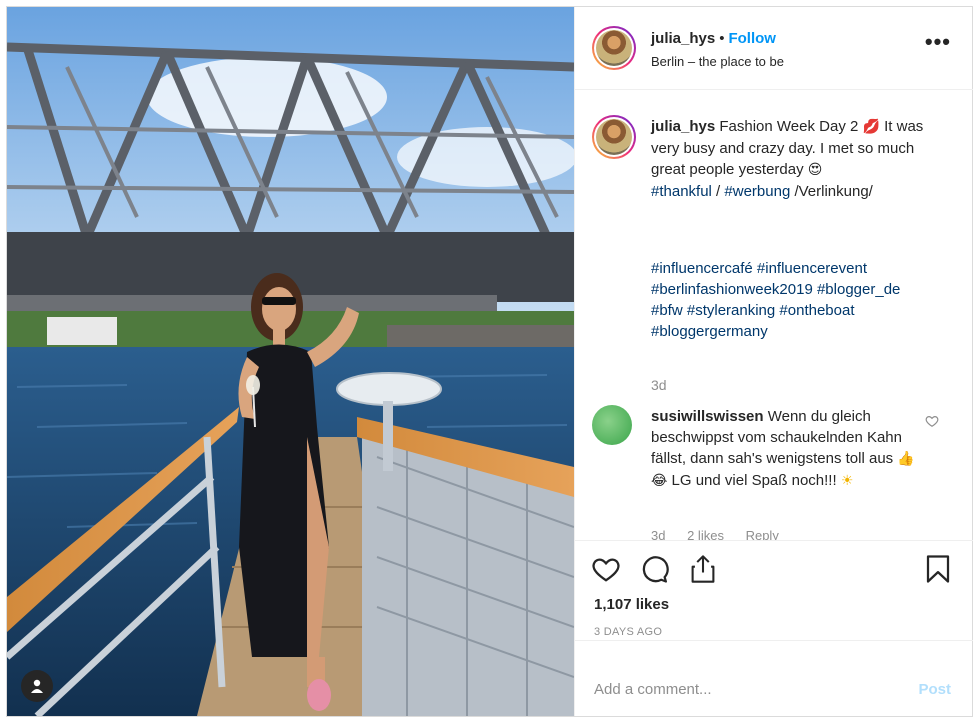 The height and width of the screenshot is (723, 979). What do you see at coordinates (614, 48) in the screenshot?
I see `author-avatar` at bounding box center [614, 48].